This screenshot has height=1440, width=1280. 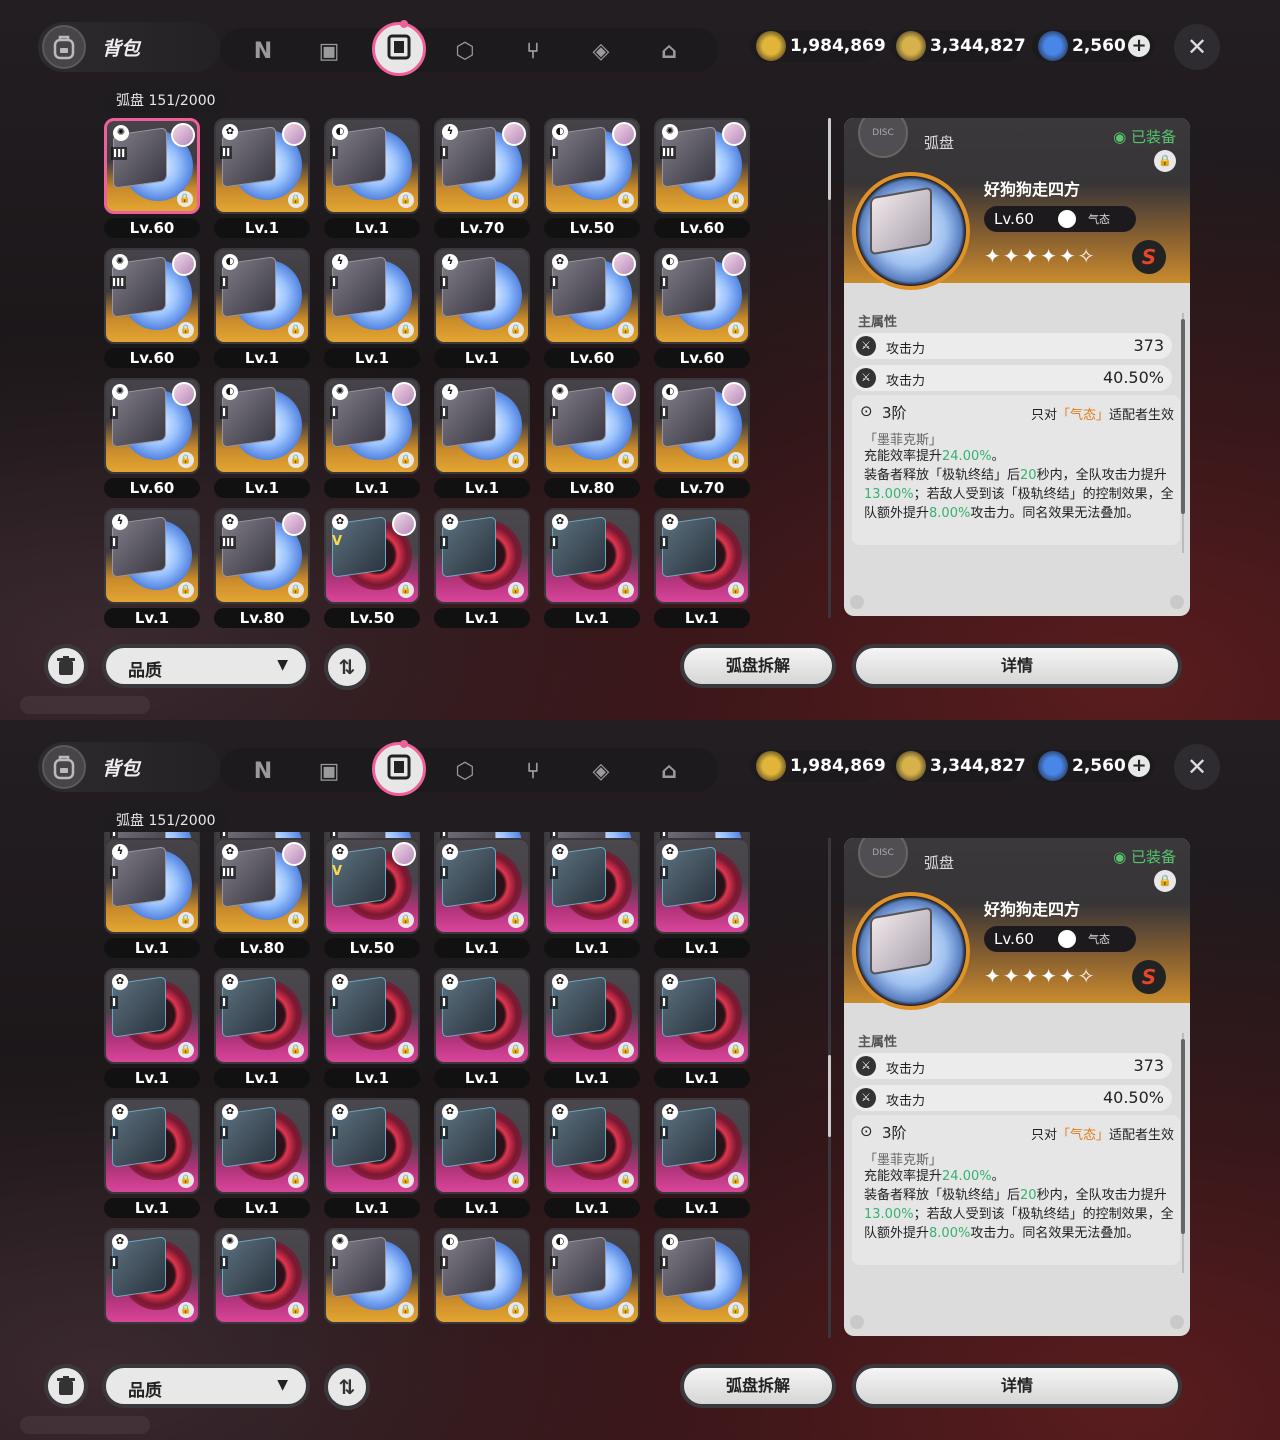 I want to click on disc-card: ✿ II 🔒 Lv.1, so click(x=260, y=179).